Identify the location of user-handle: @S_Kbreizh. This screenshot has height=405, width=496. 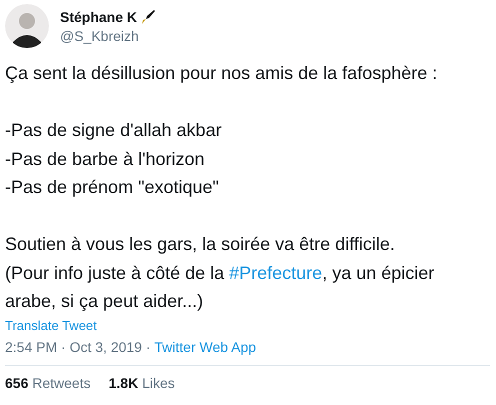
(108, 36).